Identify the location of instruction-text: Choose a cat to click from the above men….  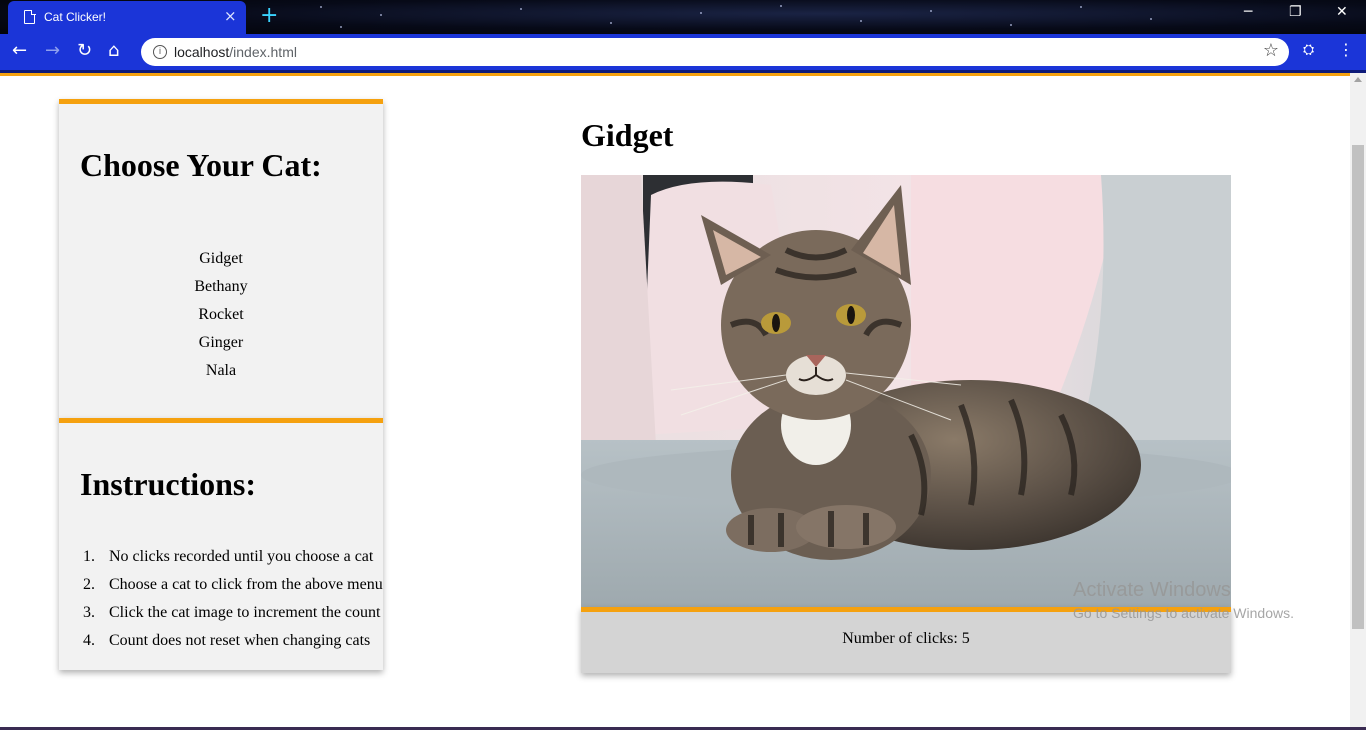
(246, 584).